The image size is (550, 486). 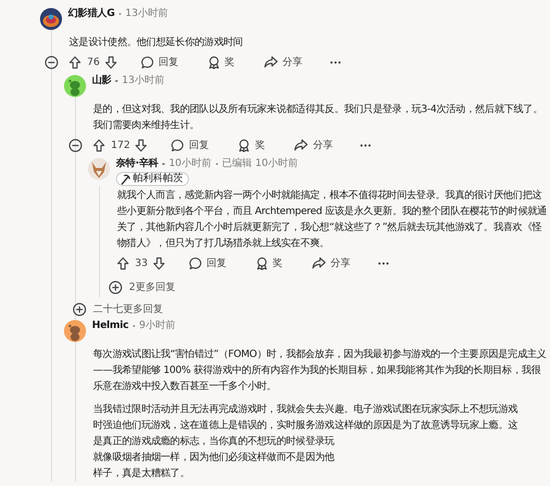 I want to click on username: Helmic, so click(x=110, y=326).